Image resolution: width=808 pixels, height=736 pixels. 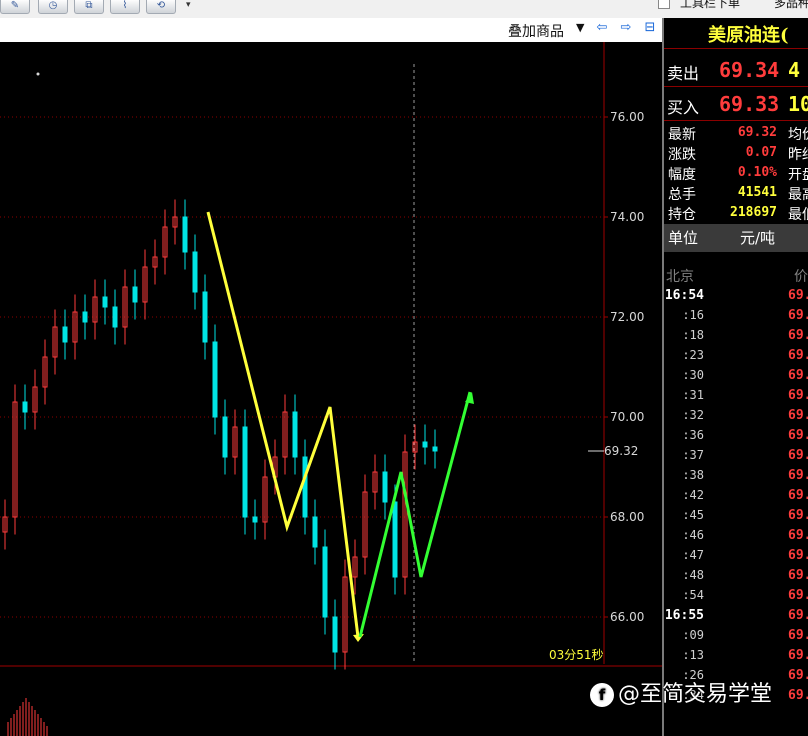 What do you see at coordinates (798, 215) in the screenshot?
I see `stat-label-secondary: 最低` at bounding box center [798, 215].